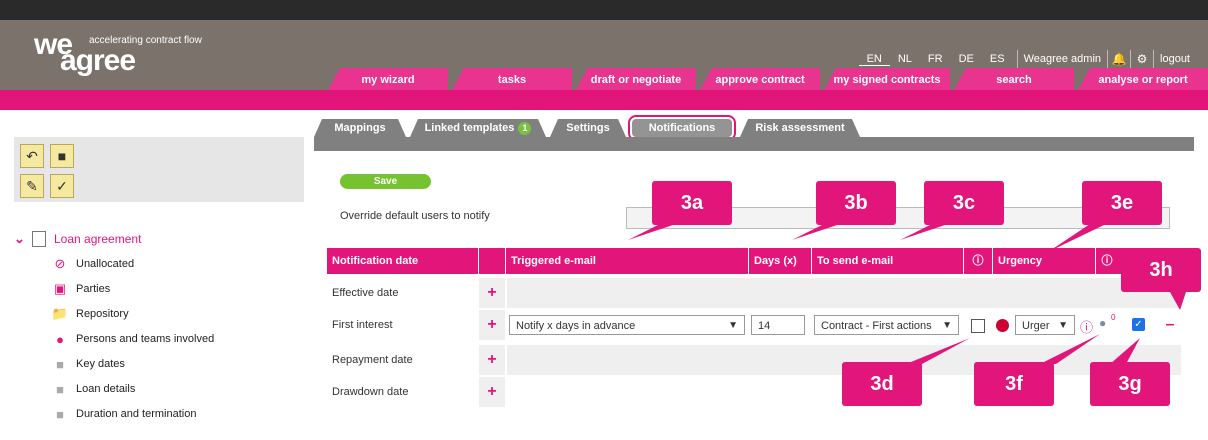  What do you see at coordinates (938, 351) in the screenshot?
I see `pointer-3d` at bounding box center [938, 351].